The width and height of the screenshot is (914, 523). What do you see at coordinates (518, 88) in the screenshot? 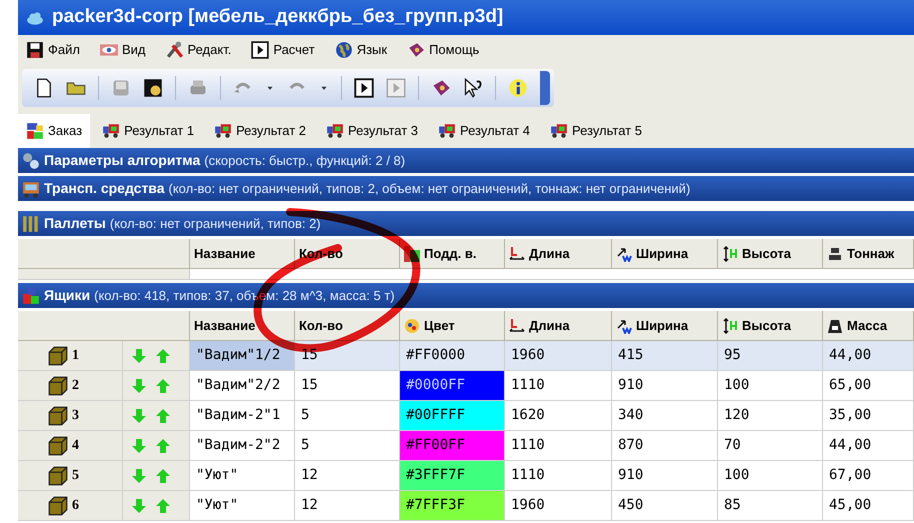
I see `info-icon` at bounding box center [518, 88].